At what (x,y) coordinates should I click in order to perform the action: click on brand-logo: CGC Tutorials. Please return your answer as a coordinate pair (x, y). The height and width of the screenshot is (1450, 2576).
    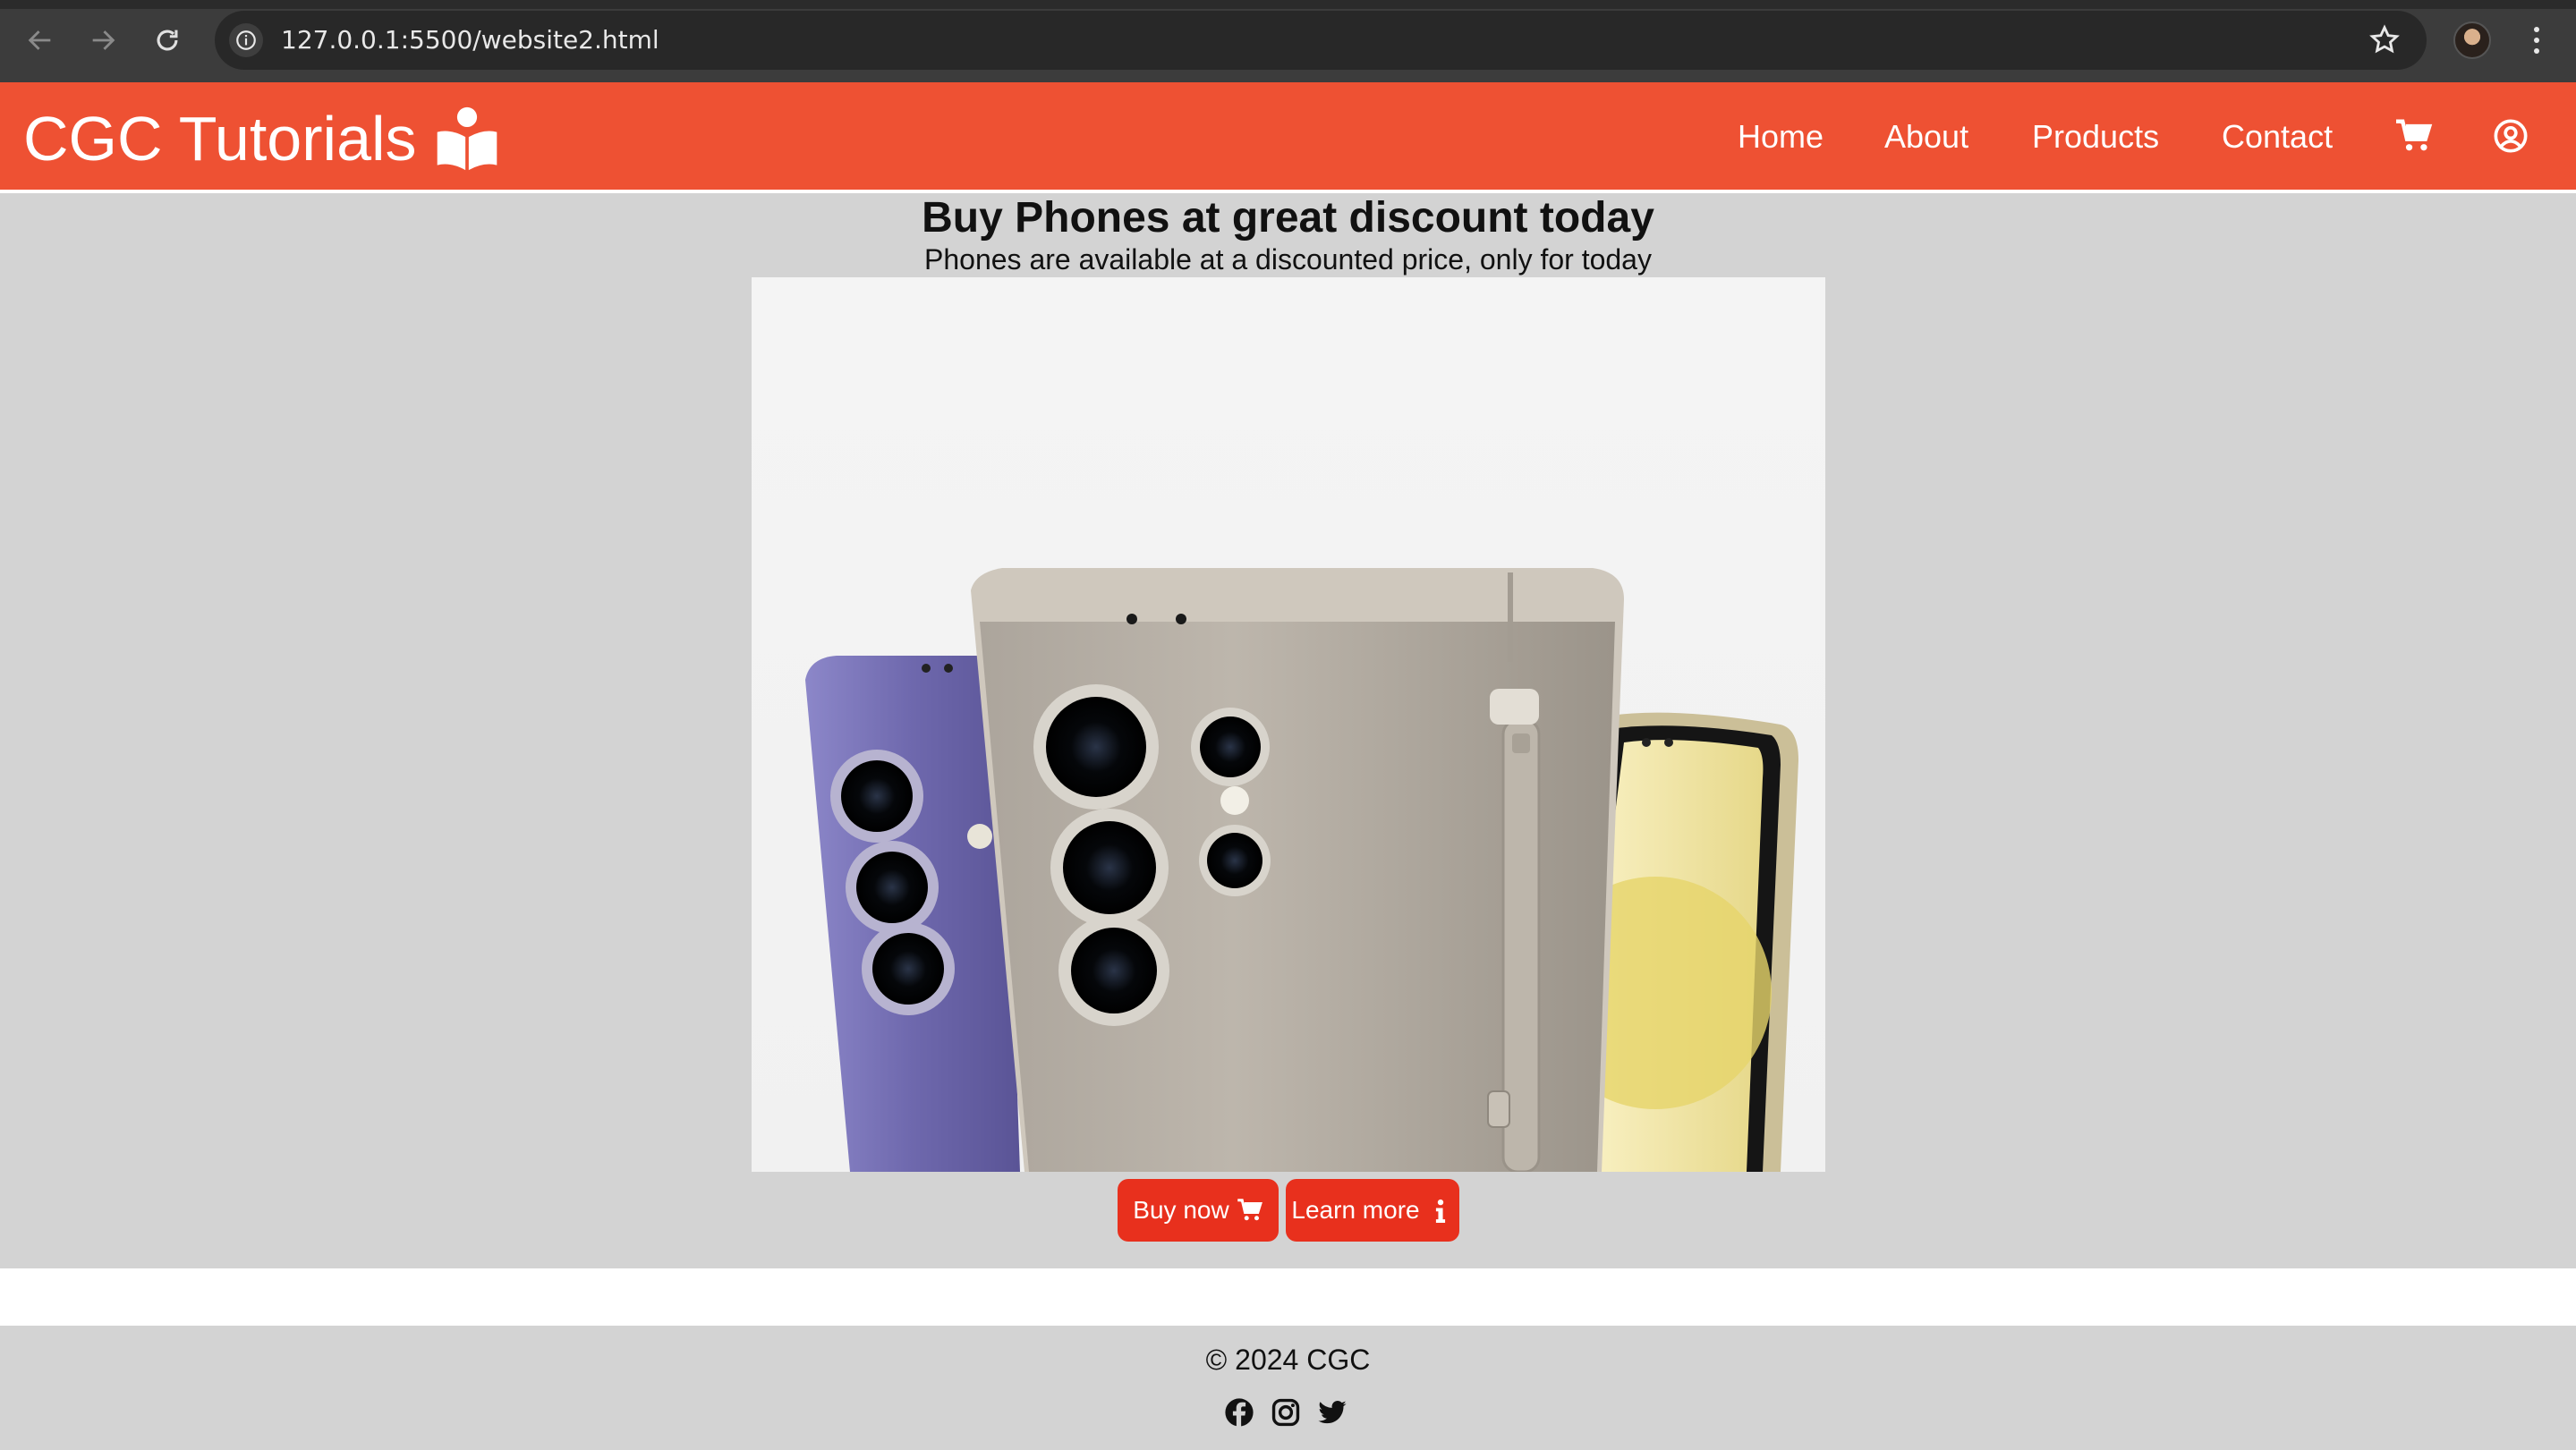
    Looking at the image, I should click on (262, 139).